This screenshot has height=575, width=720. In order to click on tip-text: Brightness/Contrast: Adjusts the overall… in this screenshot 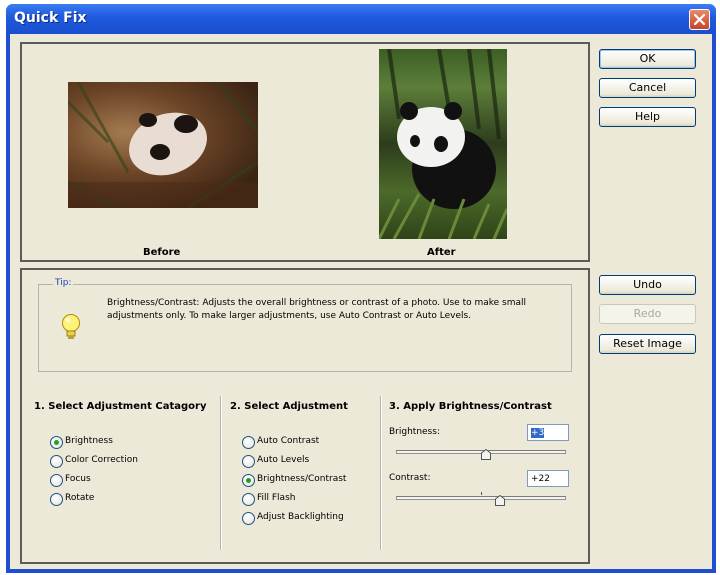, I will do `click(317, 309)`.